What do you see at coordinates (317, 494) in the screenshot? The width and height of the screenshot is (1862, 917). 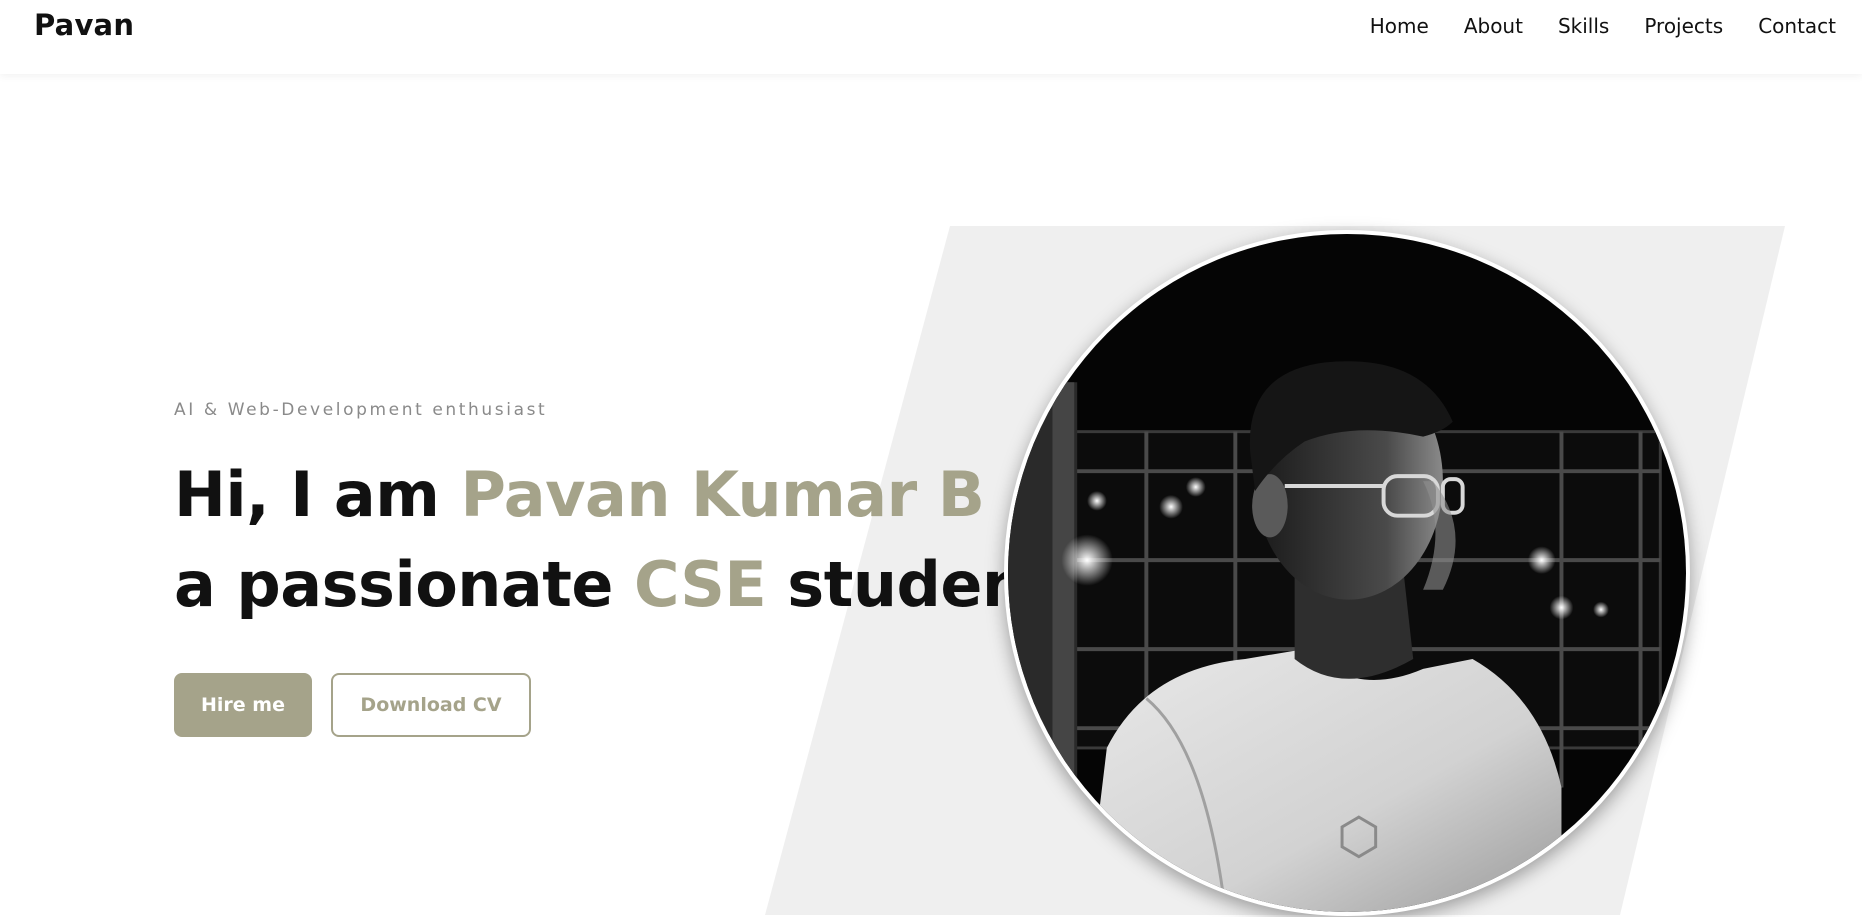 I see `headline-greeting: Hi, I am` at bounding box center [317, 494].